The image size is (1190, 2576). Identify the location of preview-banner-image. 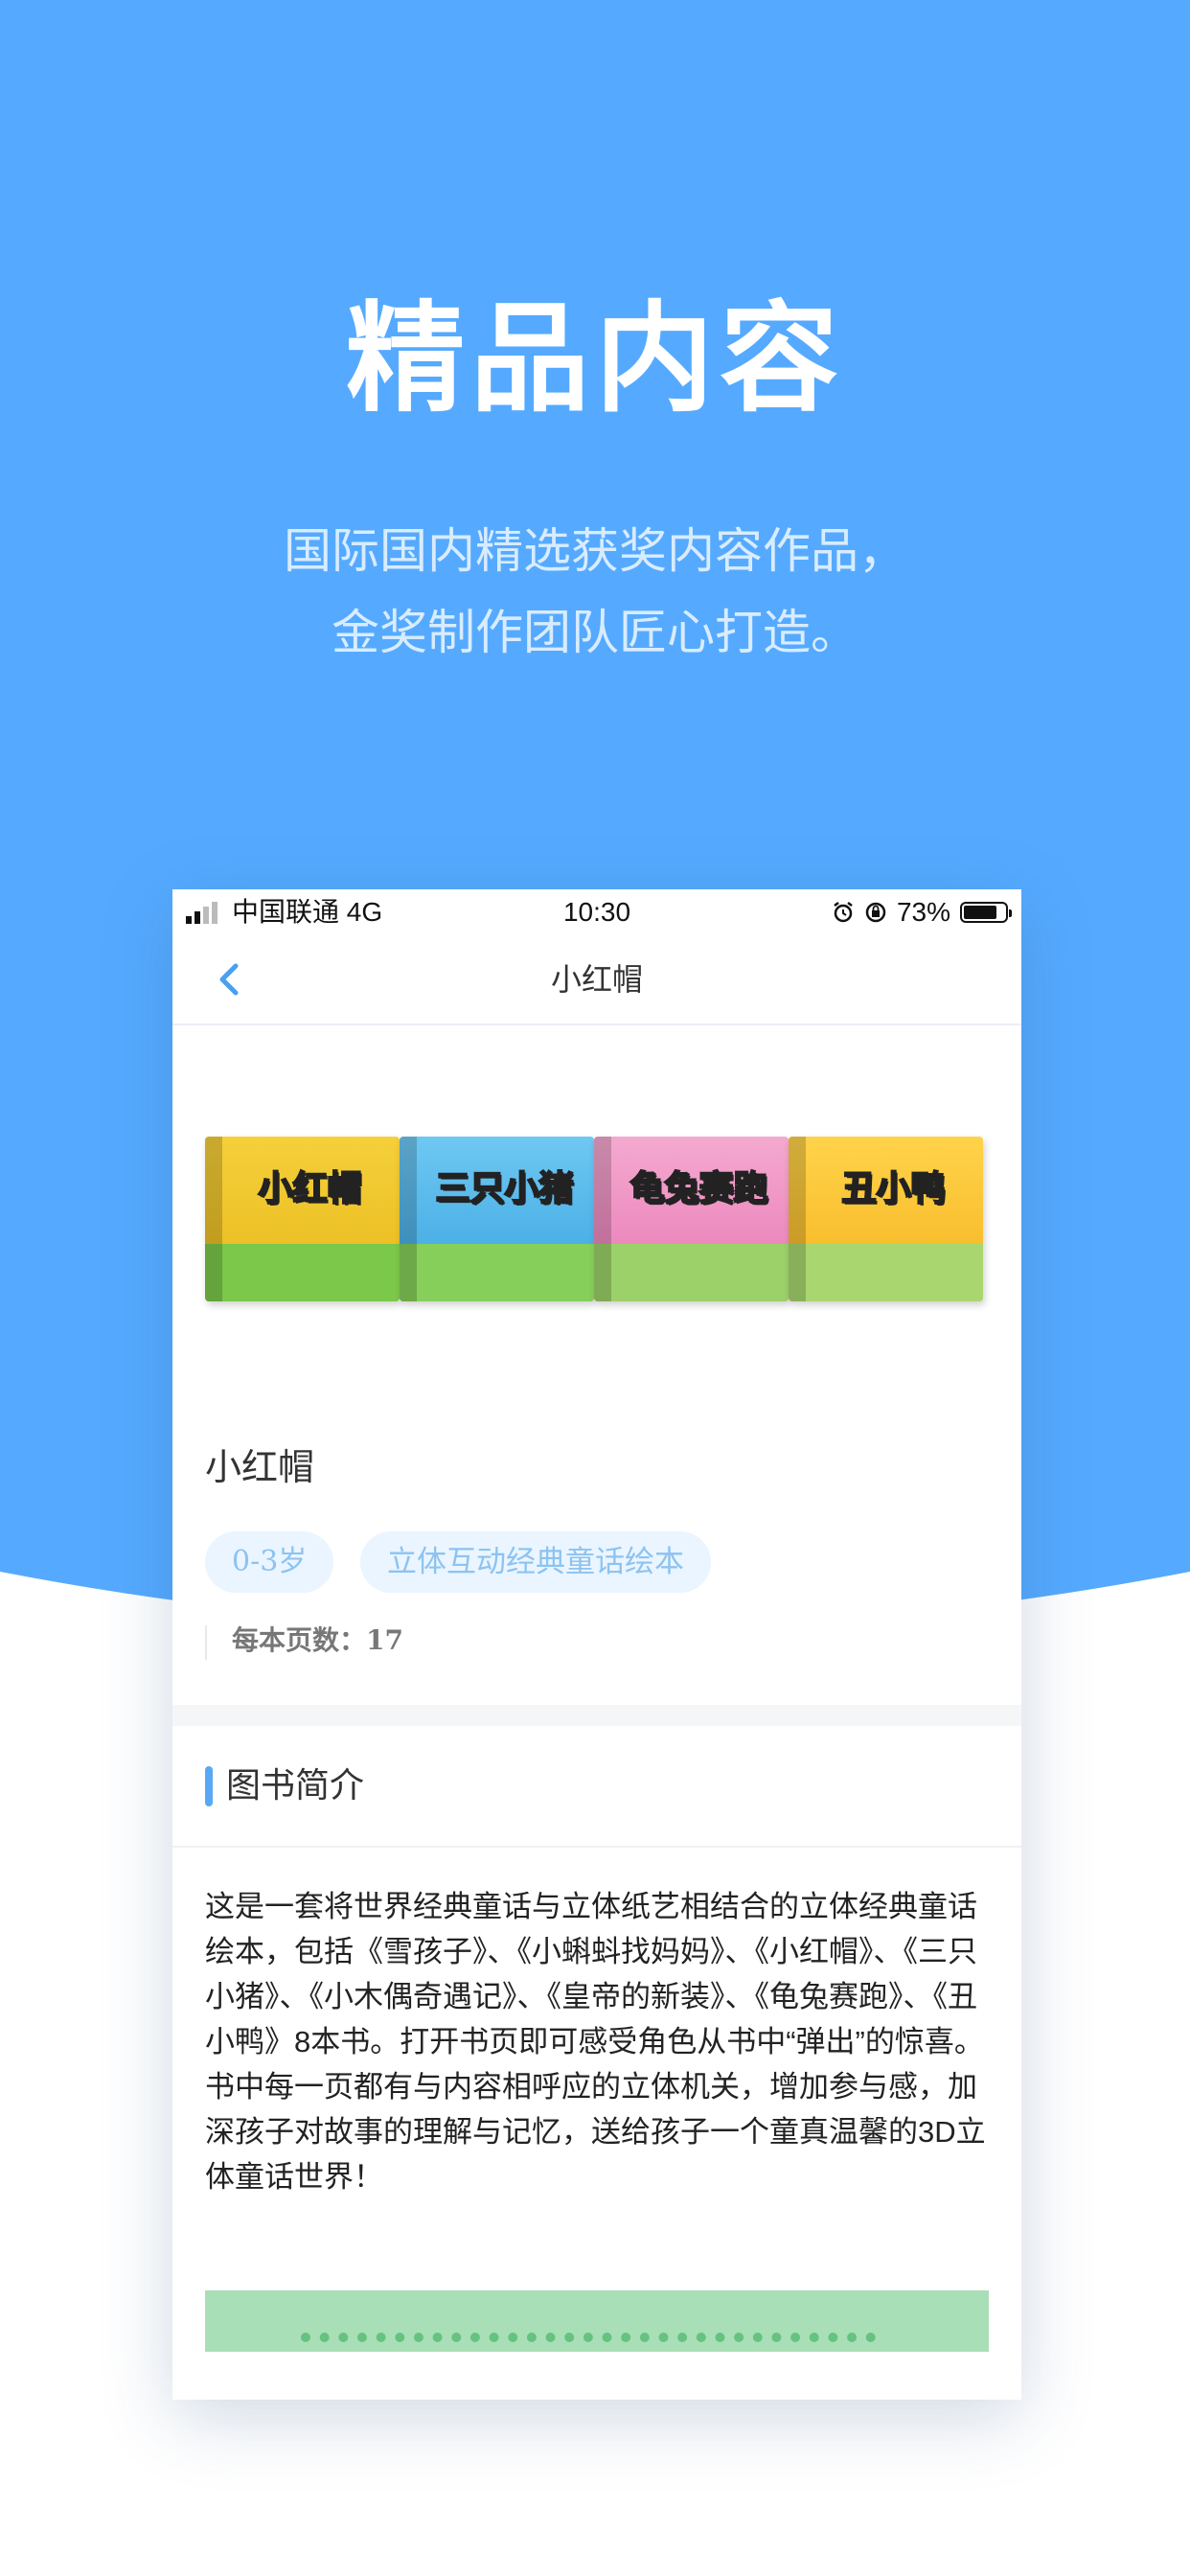
(597, 2321).